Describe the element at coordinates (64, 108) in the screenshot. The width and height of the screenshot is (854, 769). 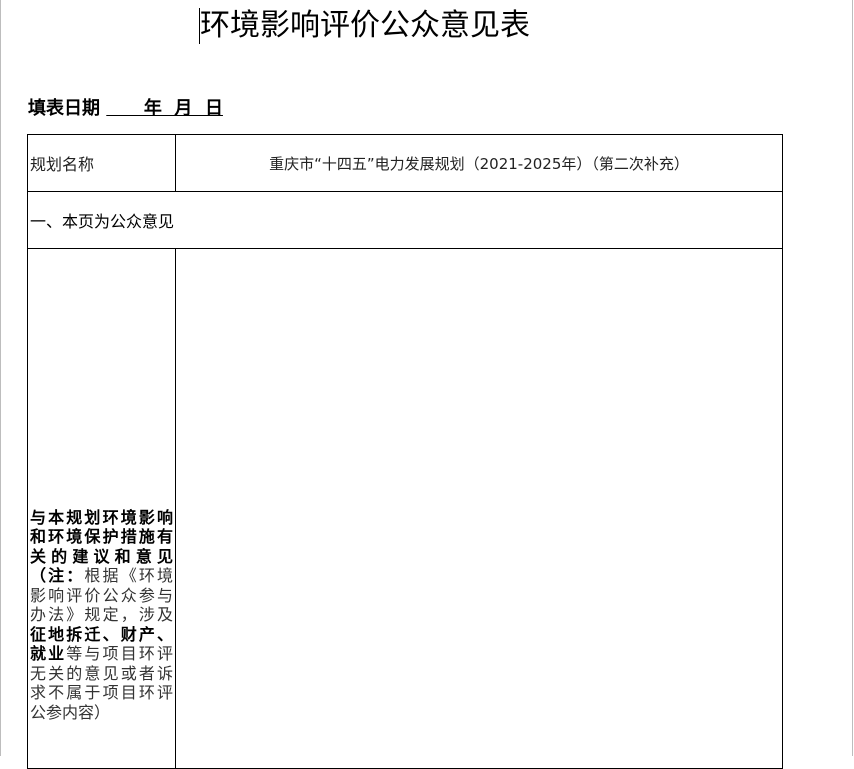
I see `fill-date-label: 填表日期` at that location.